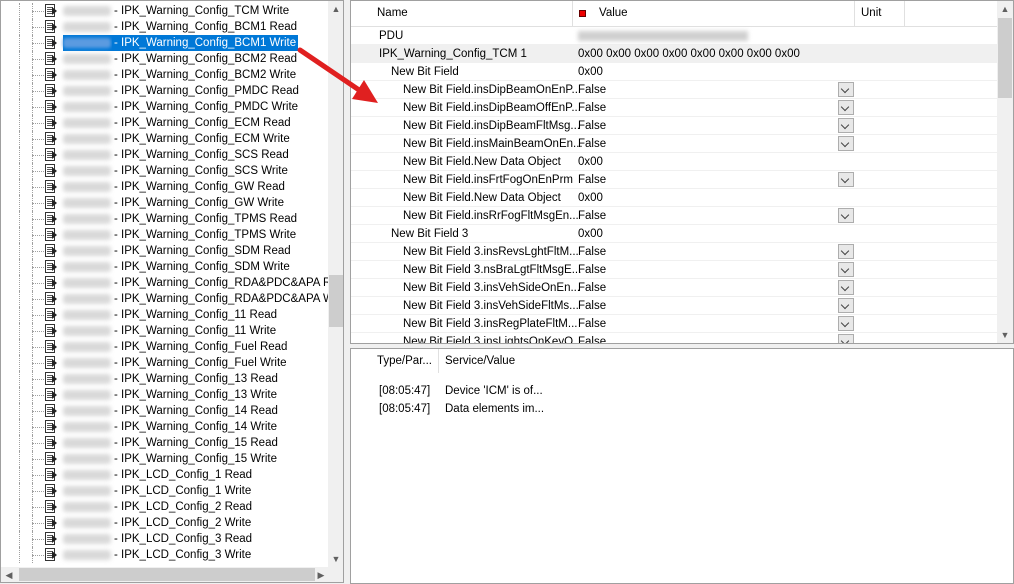  I want to click on grid-row: New Bit Field.insRrFogFltMsgEn... False, so click(674, 216).